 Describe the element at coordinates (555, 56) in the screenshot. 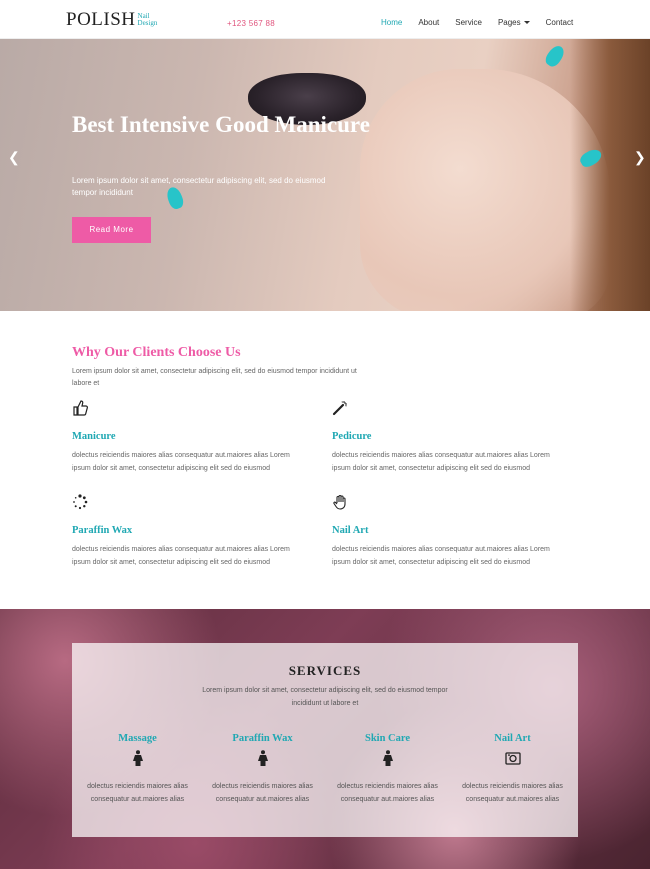

I see `nail-decoration` at that location.